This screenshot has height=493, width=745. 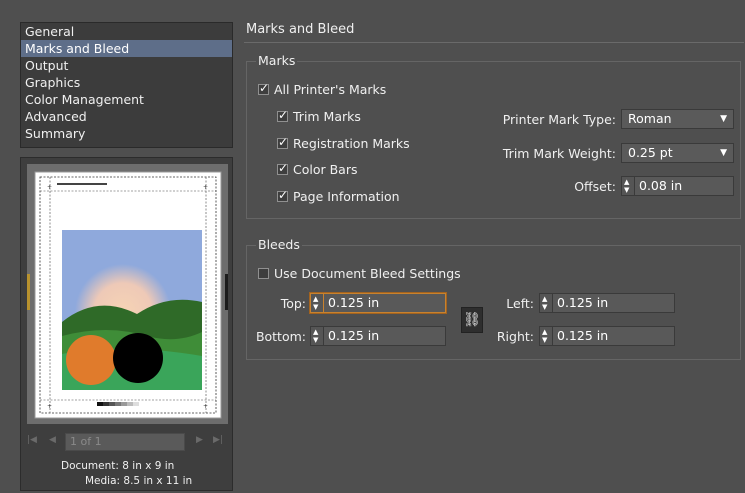 I want to click on color-bars-checkbox: ✓ Color Bars, so click(x=317, y=169).